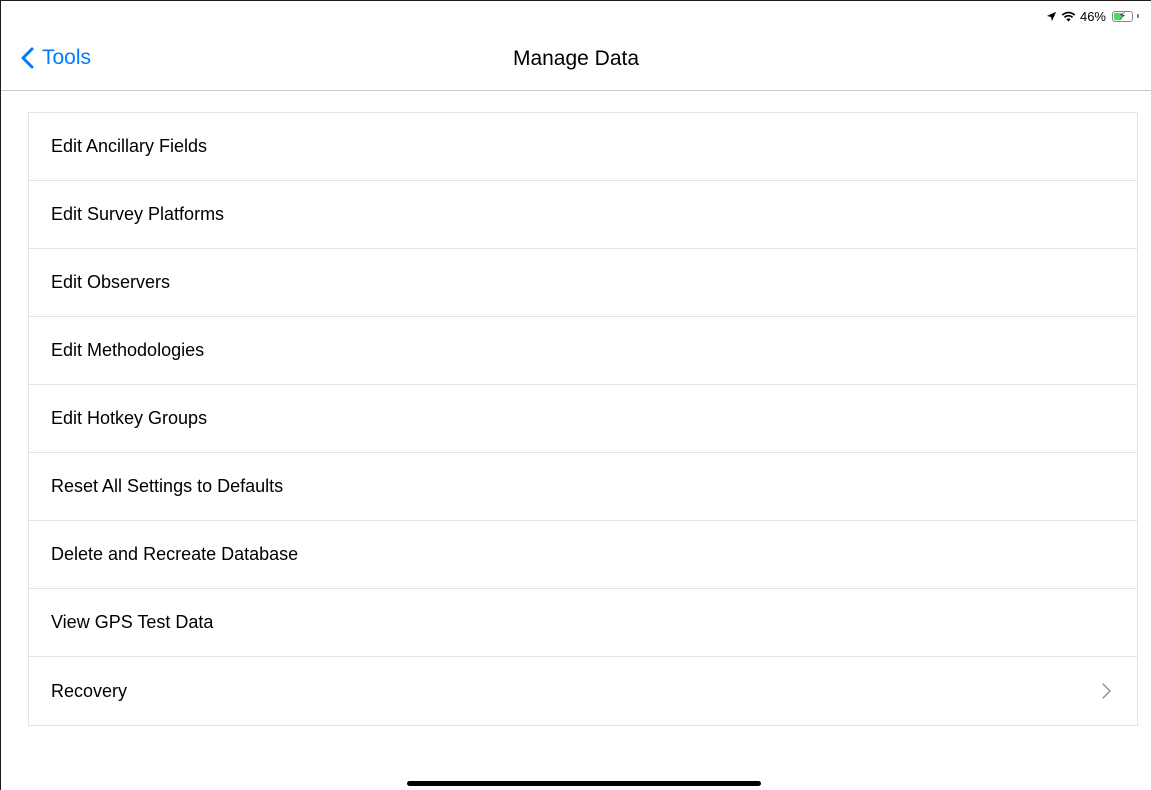 The width and height of the screenshot is (1151, 790). I want to click on battery-nub, so click(1138, 16).